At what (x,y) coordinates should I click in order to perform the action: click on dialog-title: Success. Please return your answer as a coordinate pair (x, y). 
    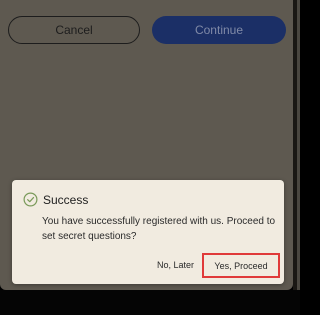
    Looking at the image, I should click on (66, 200).